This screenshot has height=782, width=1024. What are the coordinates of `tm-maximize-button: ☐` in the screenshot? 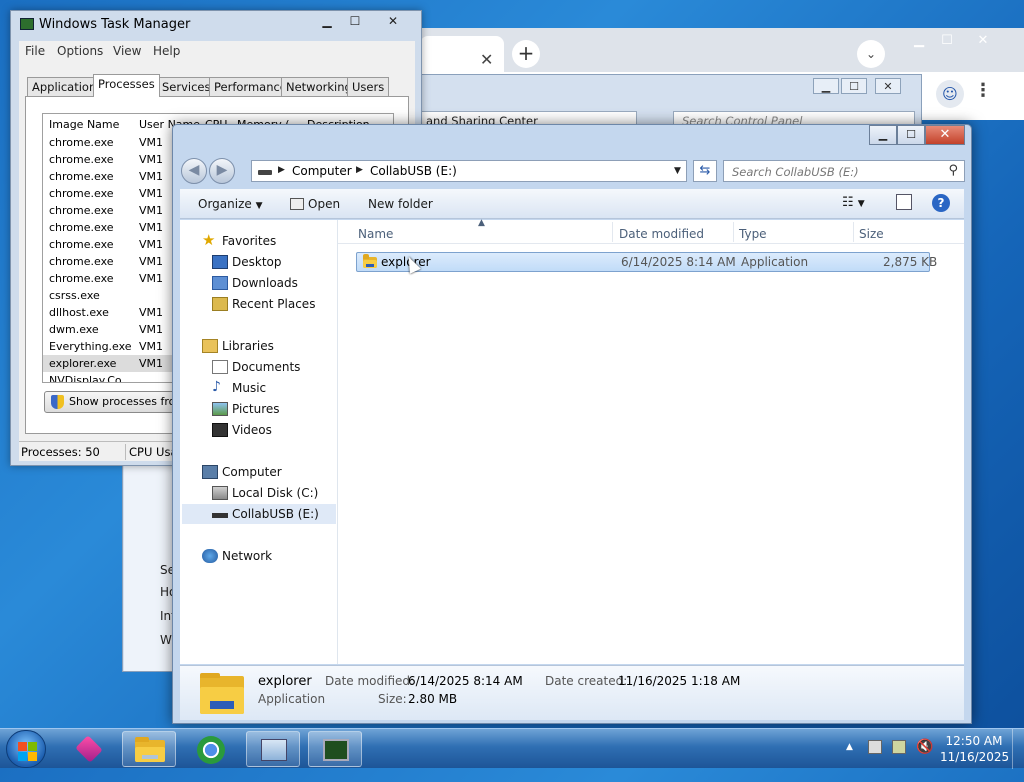 It's located at (355, 21).